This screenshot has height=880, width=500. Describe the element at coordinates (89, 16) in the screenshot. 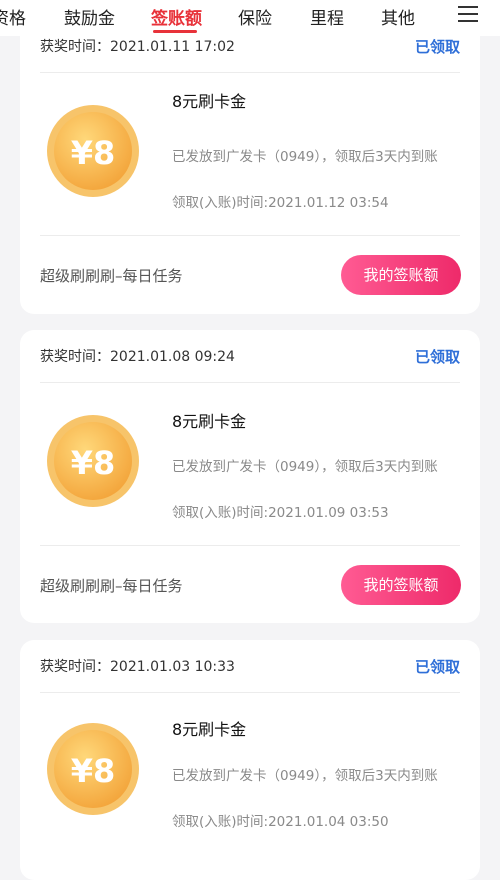

I see `tab-incentive: 鼓励金` at that location.